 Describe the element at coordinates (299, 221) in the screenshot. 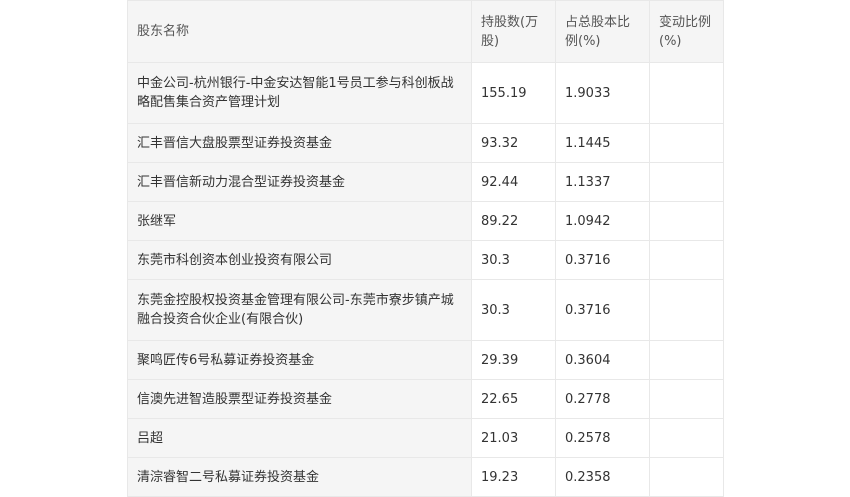

I see `cell-shareholder-name: 张继军` at that location.